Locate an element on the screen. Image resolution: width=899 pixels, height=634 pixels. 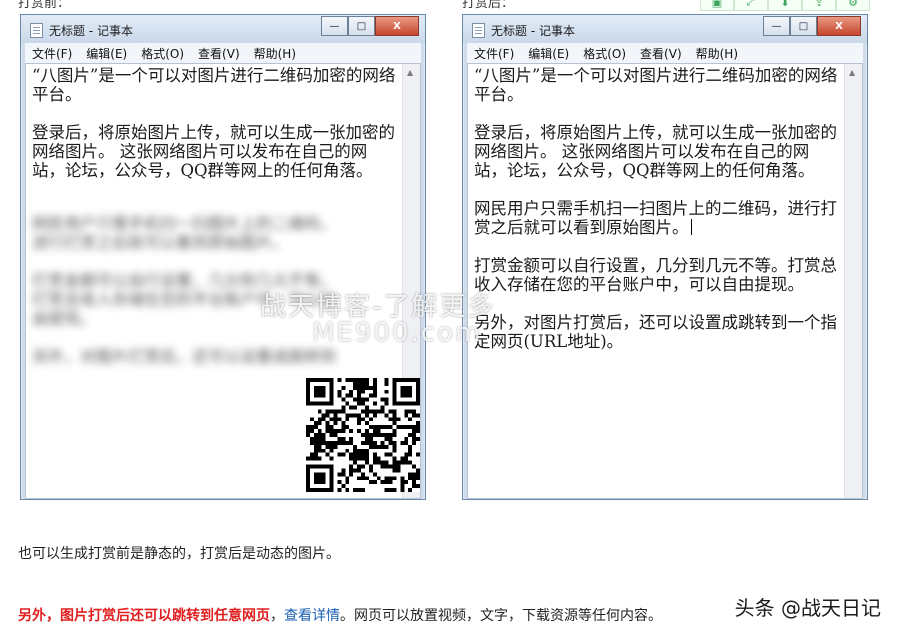
save-icon: ▣ is located at coordinates (717, 5).